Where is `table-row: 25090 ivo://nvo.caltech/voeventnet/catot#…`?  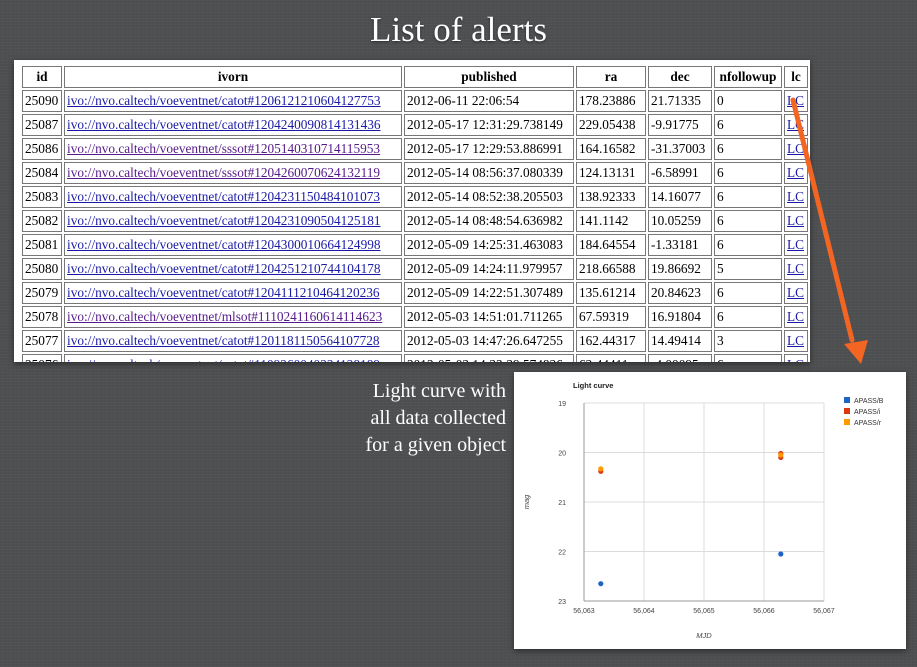 table-row: 25090 ivo://nvo.caltech/voeventnet/catot#… is located at coordinates (415, 101).